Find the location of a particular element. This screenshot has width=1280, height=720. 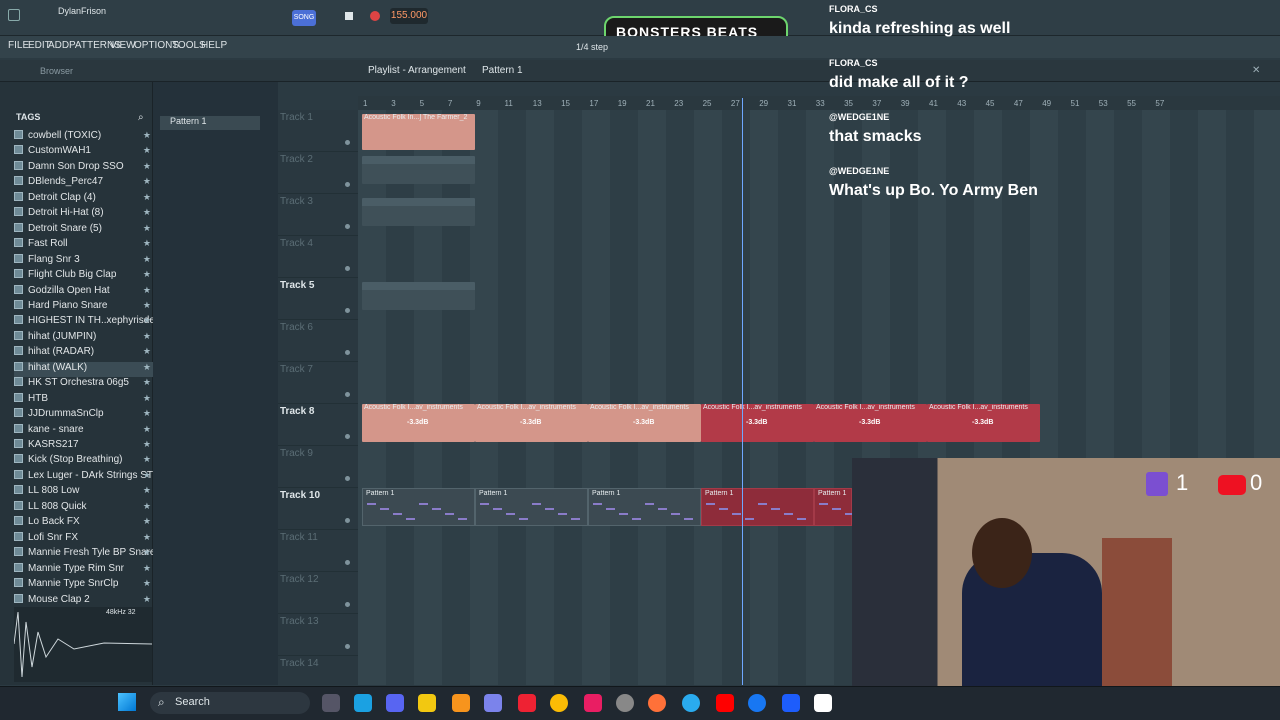

browser-item: cowbell (TOXIC) ★ is located at coordinates (84, 137).